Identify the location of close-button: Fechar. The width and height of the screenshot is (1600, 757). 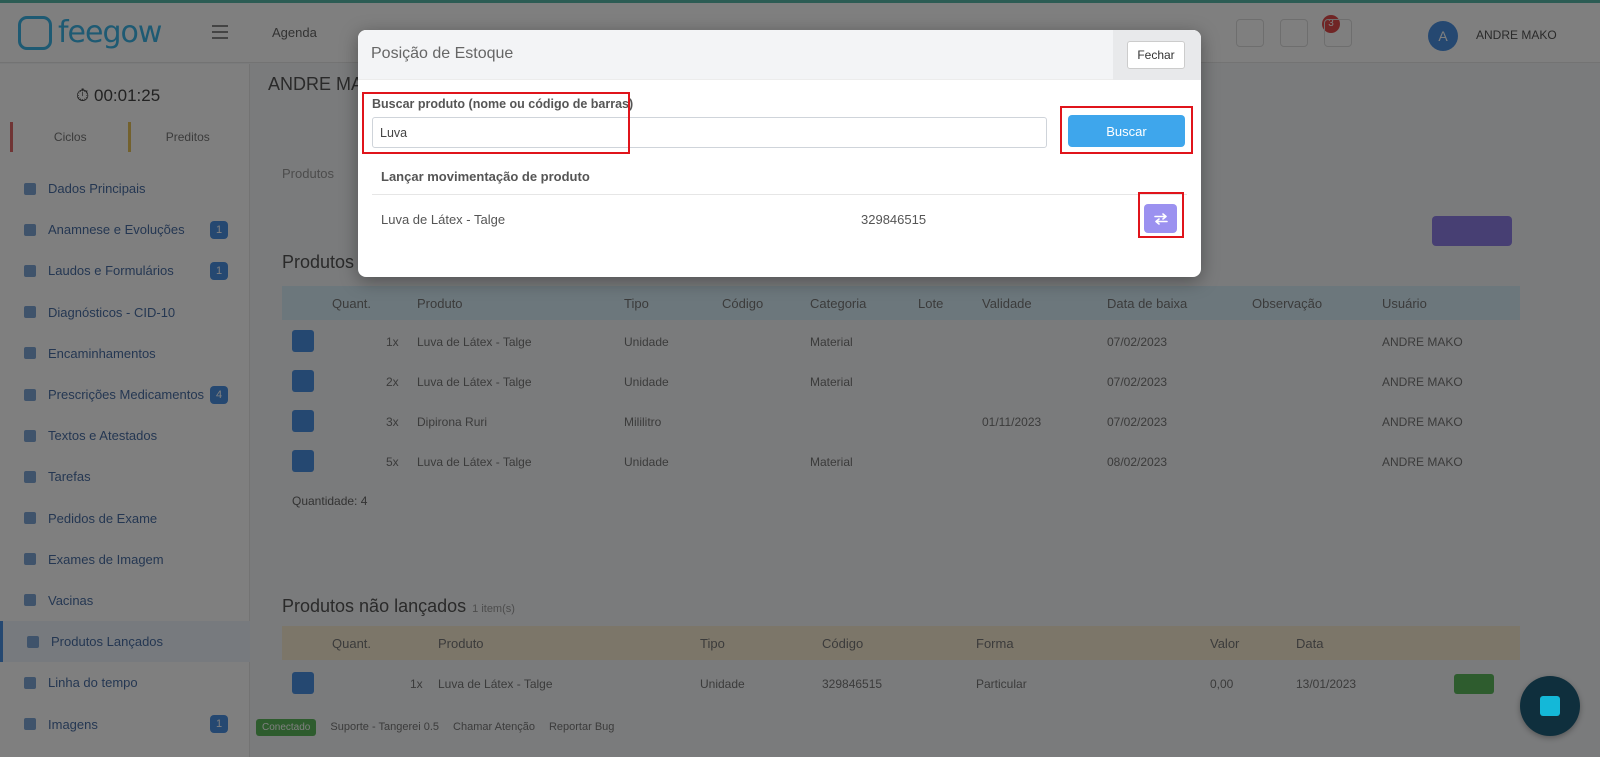
(1156, 55).